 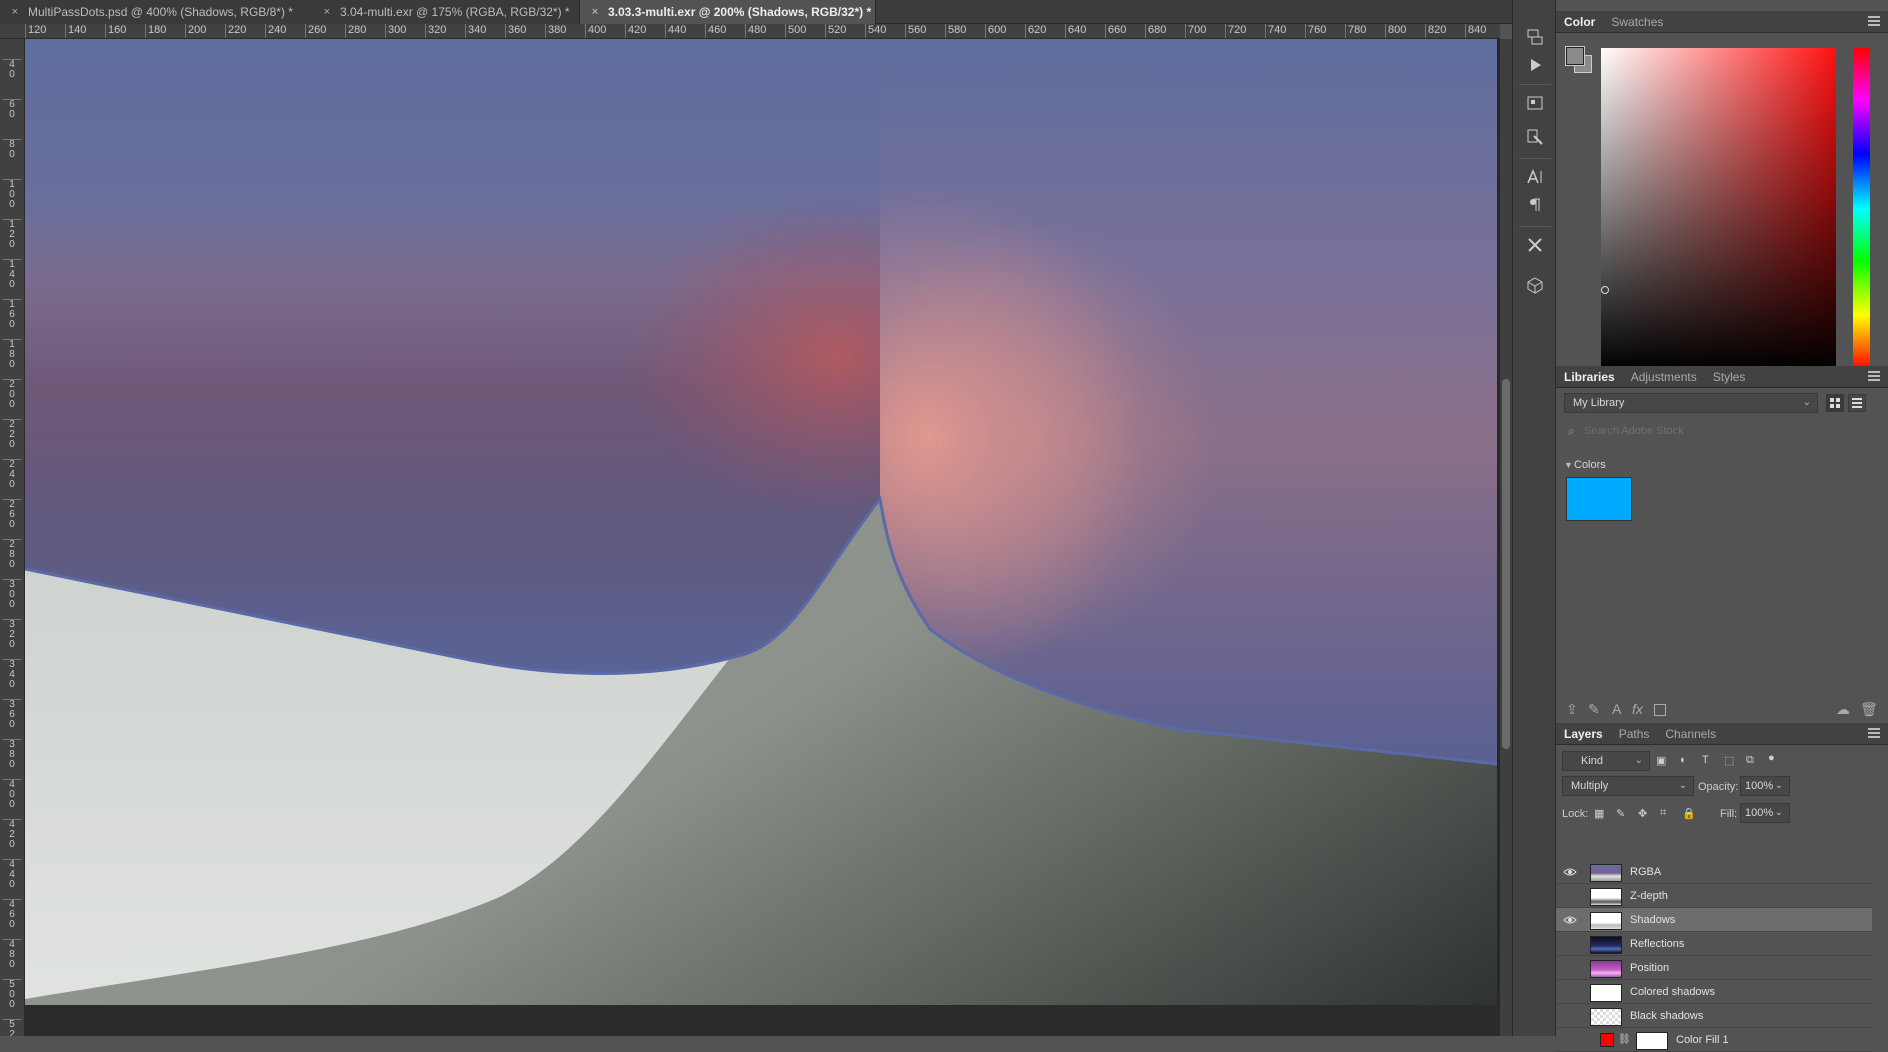 I want to click on shape-filter-icon: ⬚, so click(x=1731, y=761).